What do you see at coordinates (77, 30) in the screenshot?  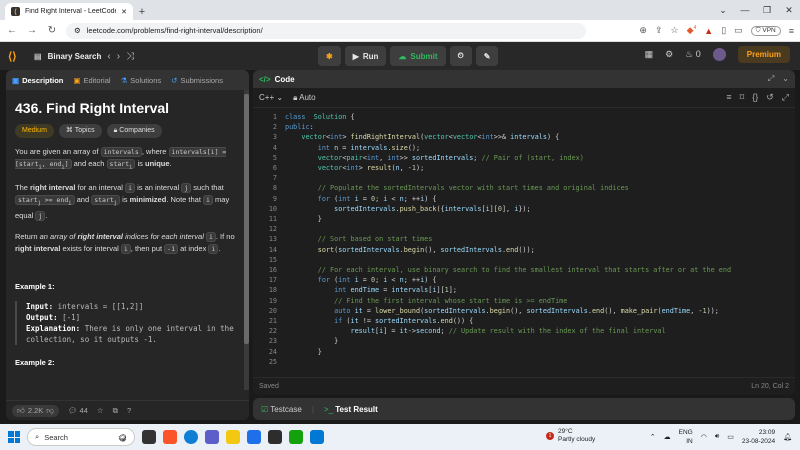 I see `site-info-icon: ⚙` at bounding box center [77, 30].